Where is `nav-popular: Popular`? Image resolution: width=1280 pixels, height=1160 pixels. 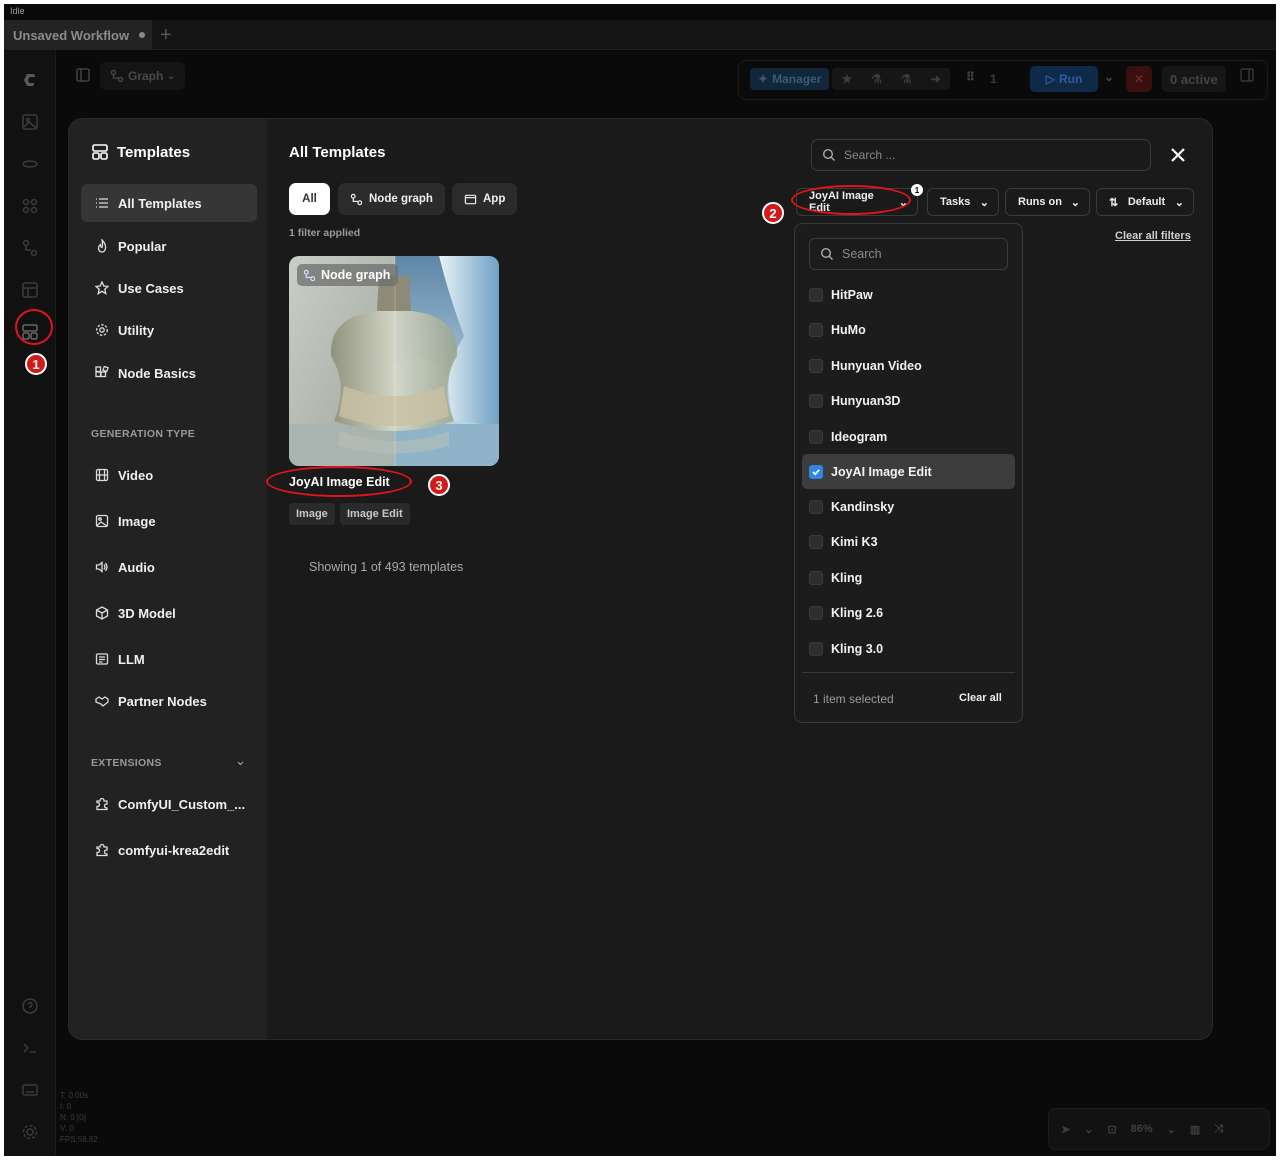 nav-popular: Popular is located at coordinates (169, 246).